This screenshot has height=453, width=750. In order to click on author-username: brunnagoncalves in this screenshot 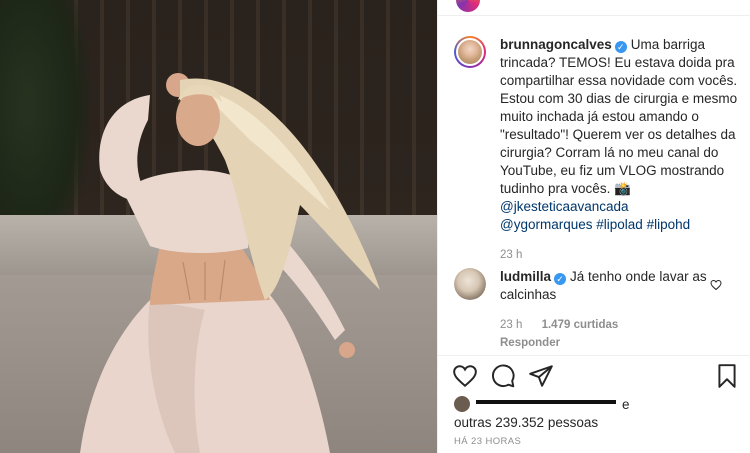, I will do `click(556, 44)`.